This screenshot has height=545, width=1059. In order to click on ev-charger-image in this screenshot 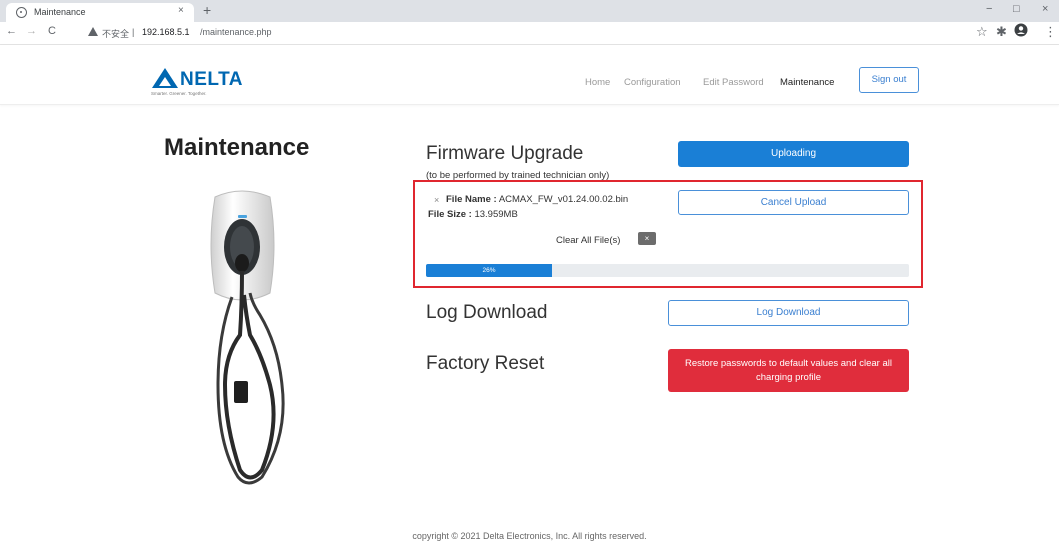, I will do `click(245, 340)`.